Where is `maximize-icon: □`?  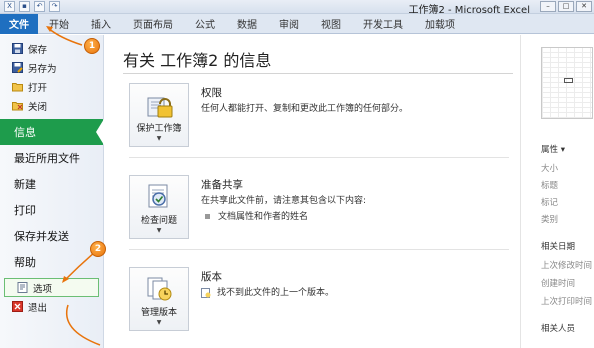
maximize-icon: □ is located at coordinates (566, 6).